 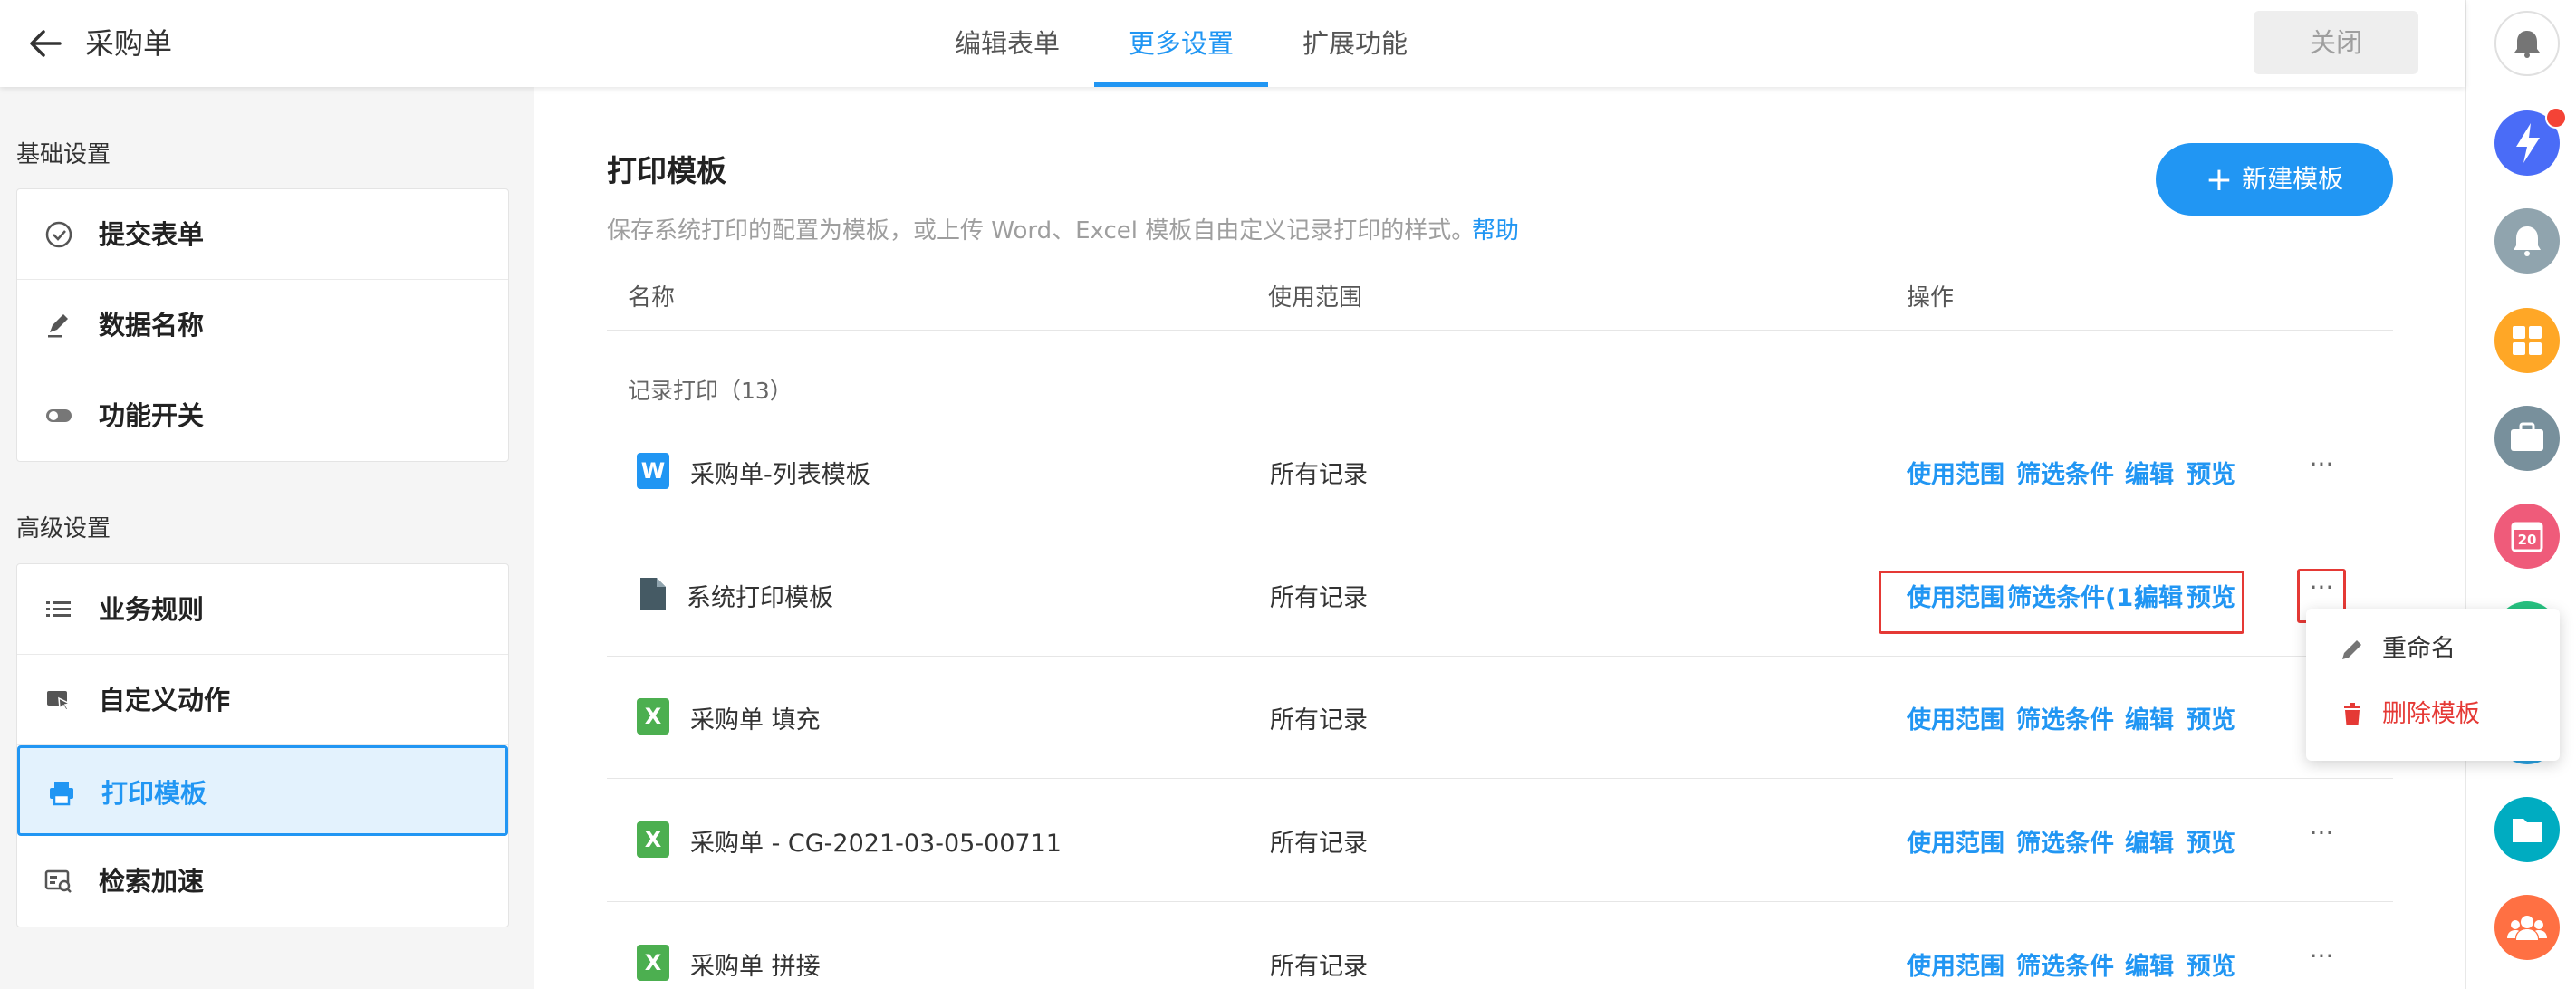 I want to click on briefcase-icon, so click(x=2527, y=438).